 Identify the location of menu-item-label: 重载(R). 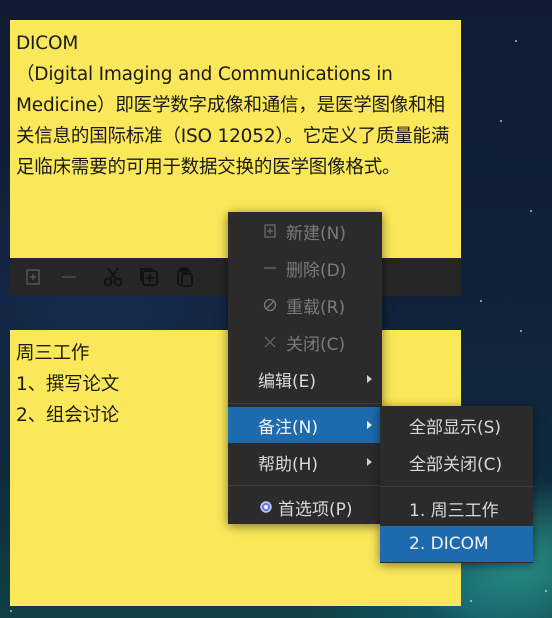
(316, 307).